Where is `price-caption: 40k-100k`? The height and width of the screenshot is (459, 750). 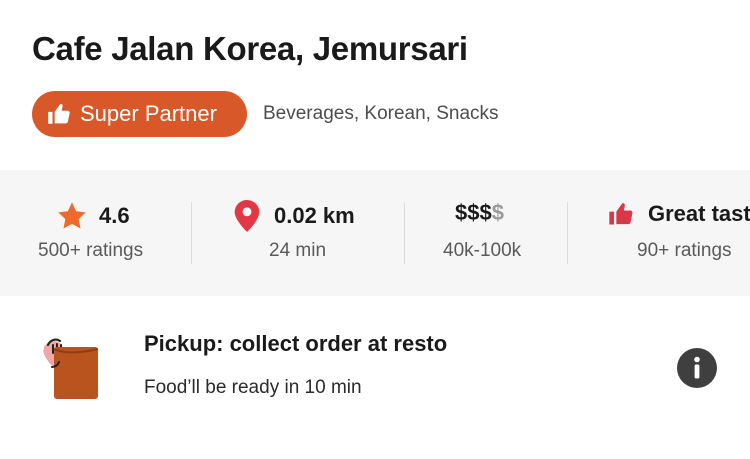 price-caption: 40k-100k is located at coordinates (482, 250).